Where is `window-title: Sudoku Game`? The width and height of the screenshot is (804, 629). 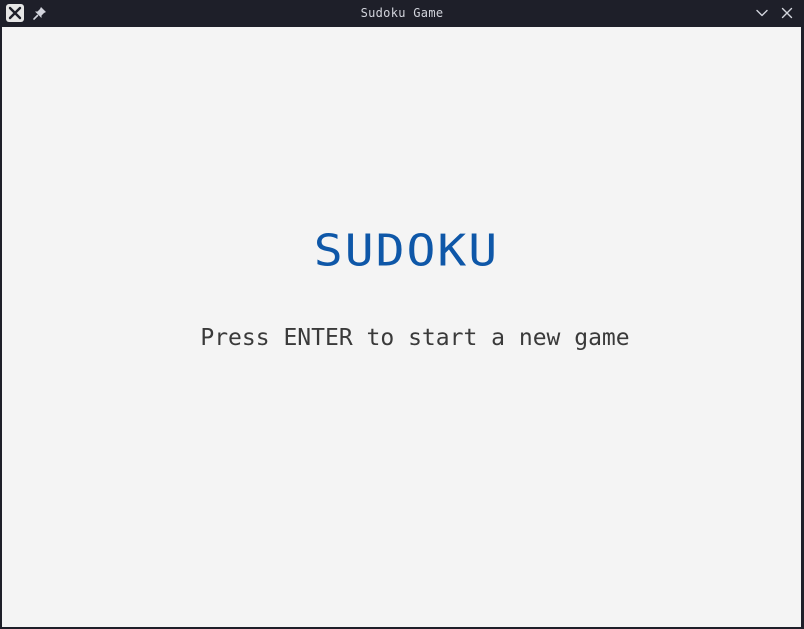
window-title: Sudoku Game is located at coordinates (402, 13).